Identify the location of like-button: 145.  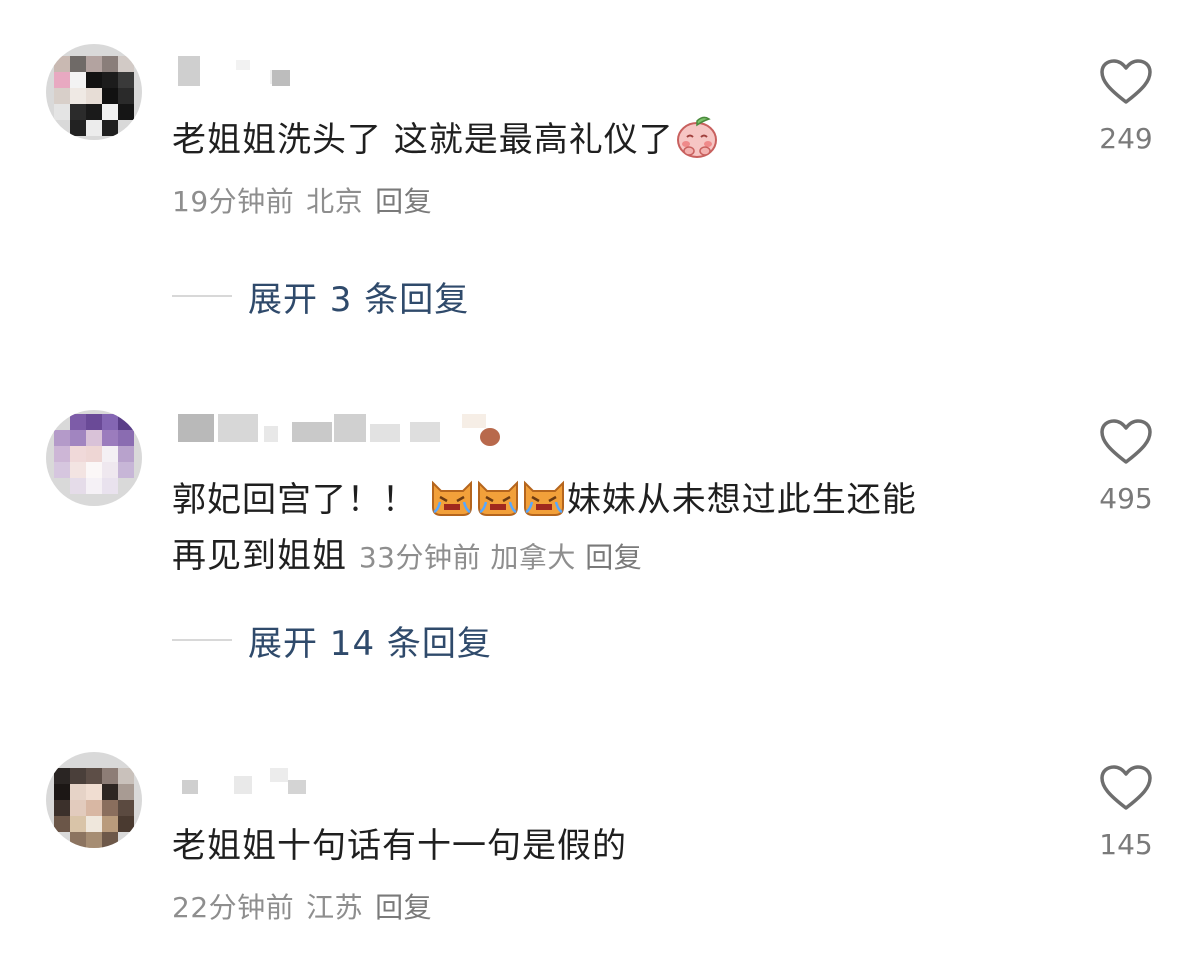
(1126, 812).